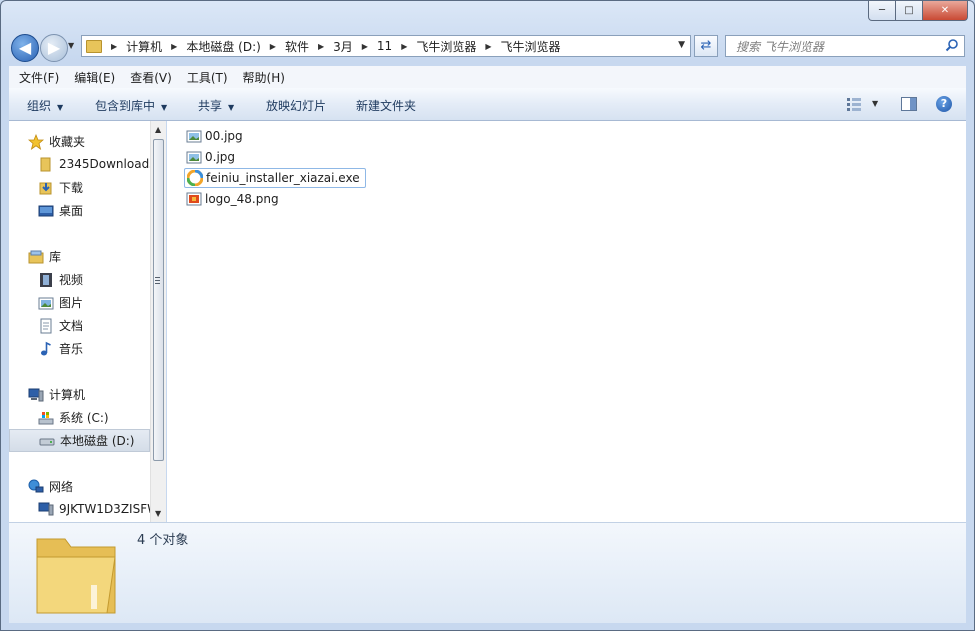 The image size is (975, 631). I want to click on downloads-folder-icon, so click(45, 188).